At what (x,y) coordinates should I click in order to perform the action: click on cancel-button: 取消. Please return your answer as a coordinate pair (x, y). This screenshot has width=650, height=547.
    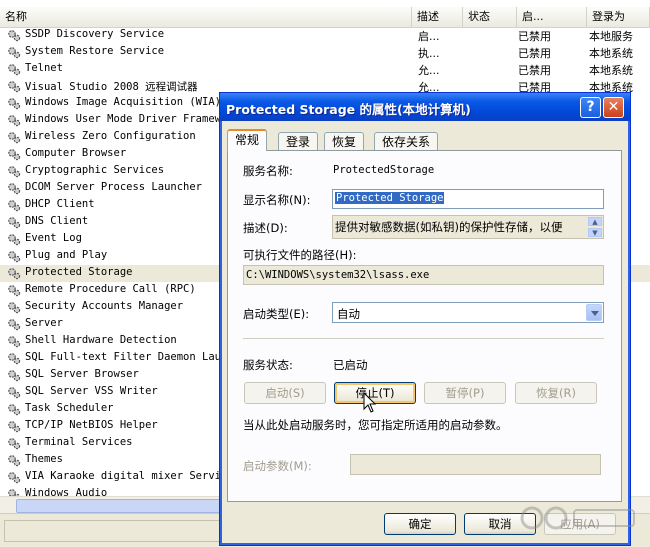
    Looking at the image, I should click on (500, 524).